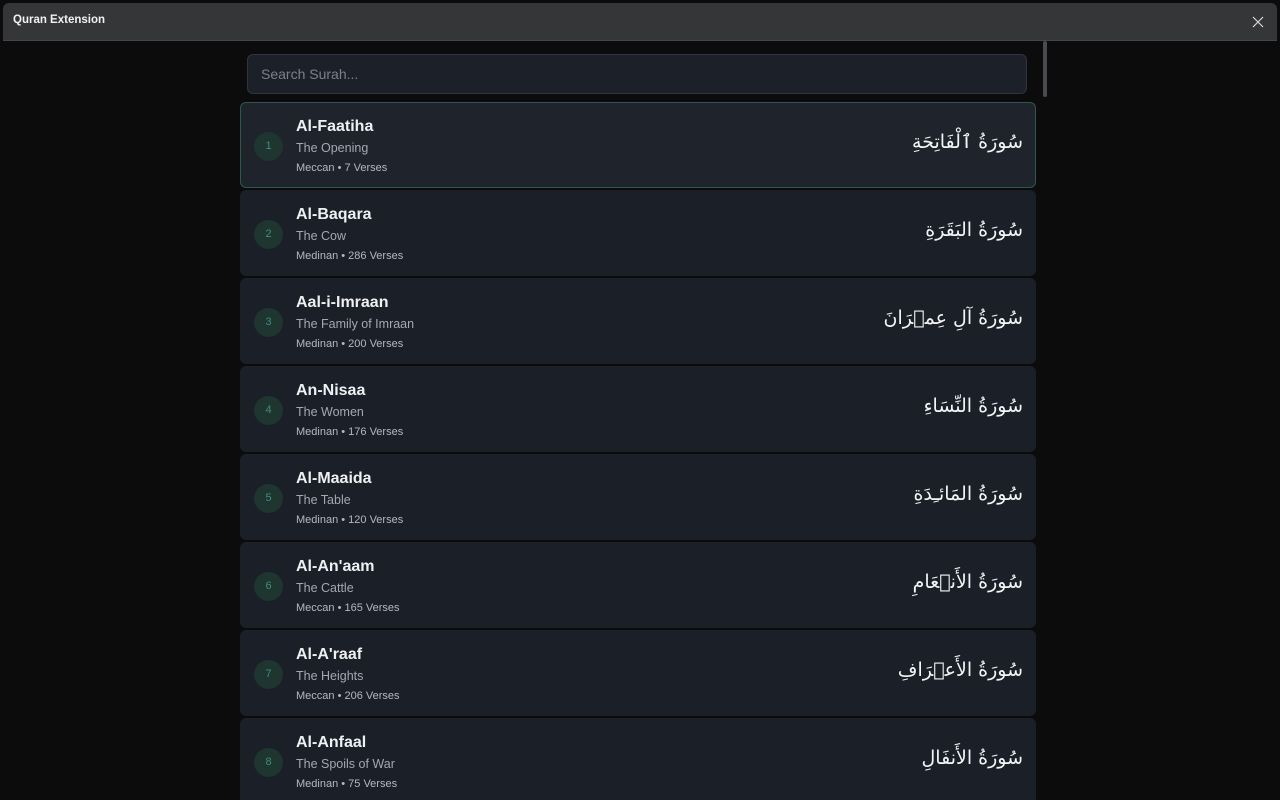 The height and width of the screenshot is (800, 1280). I want to click on surah-arabic-name: سُورَةُ البَقَرَةِ, so click(974, 230).